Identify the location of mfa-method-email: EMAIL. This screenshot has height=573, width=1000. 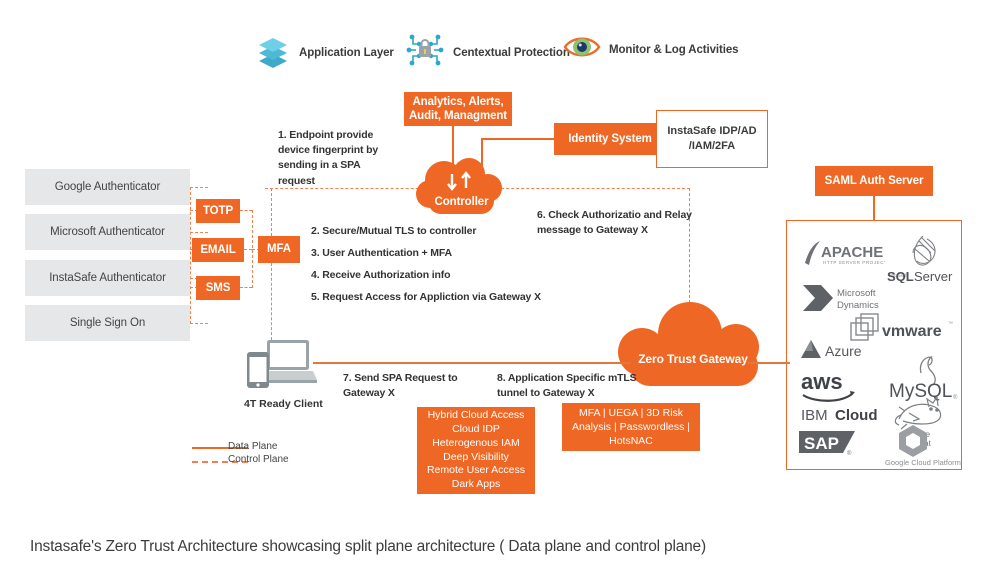
(218, 250).